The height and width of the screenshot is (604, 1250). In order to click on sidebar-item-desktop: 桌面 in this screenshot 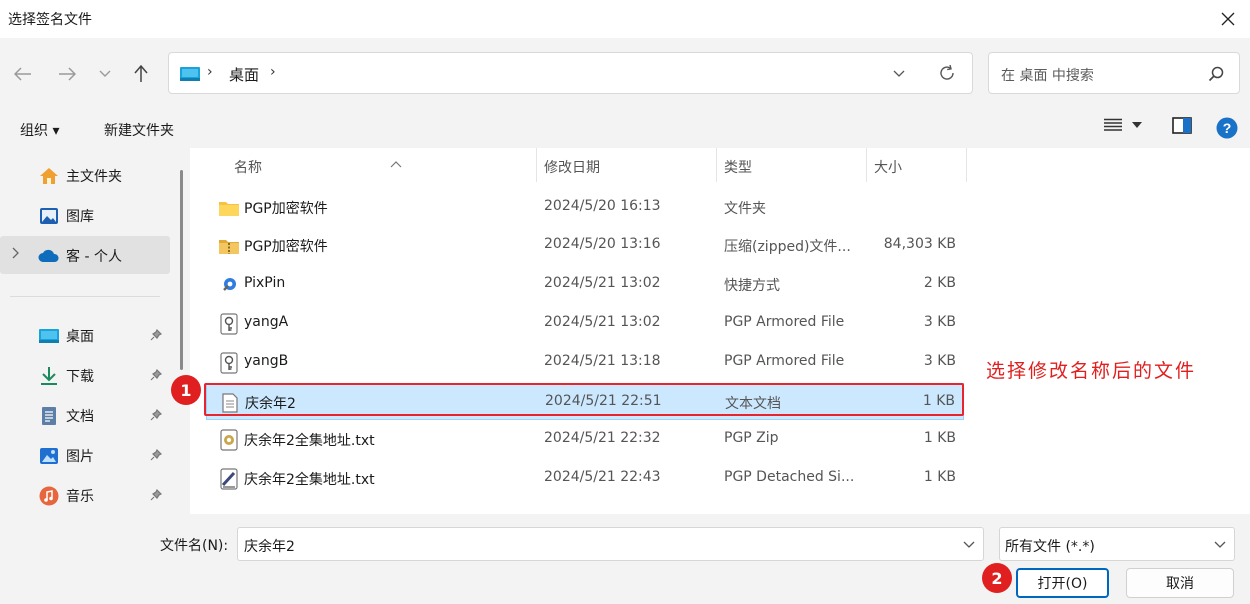, I will do `click(85, 335)`.